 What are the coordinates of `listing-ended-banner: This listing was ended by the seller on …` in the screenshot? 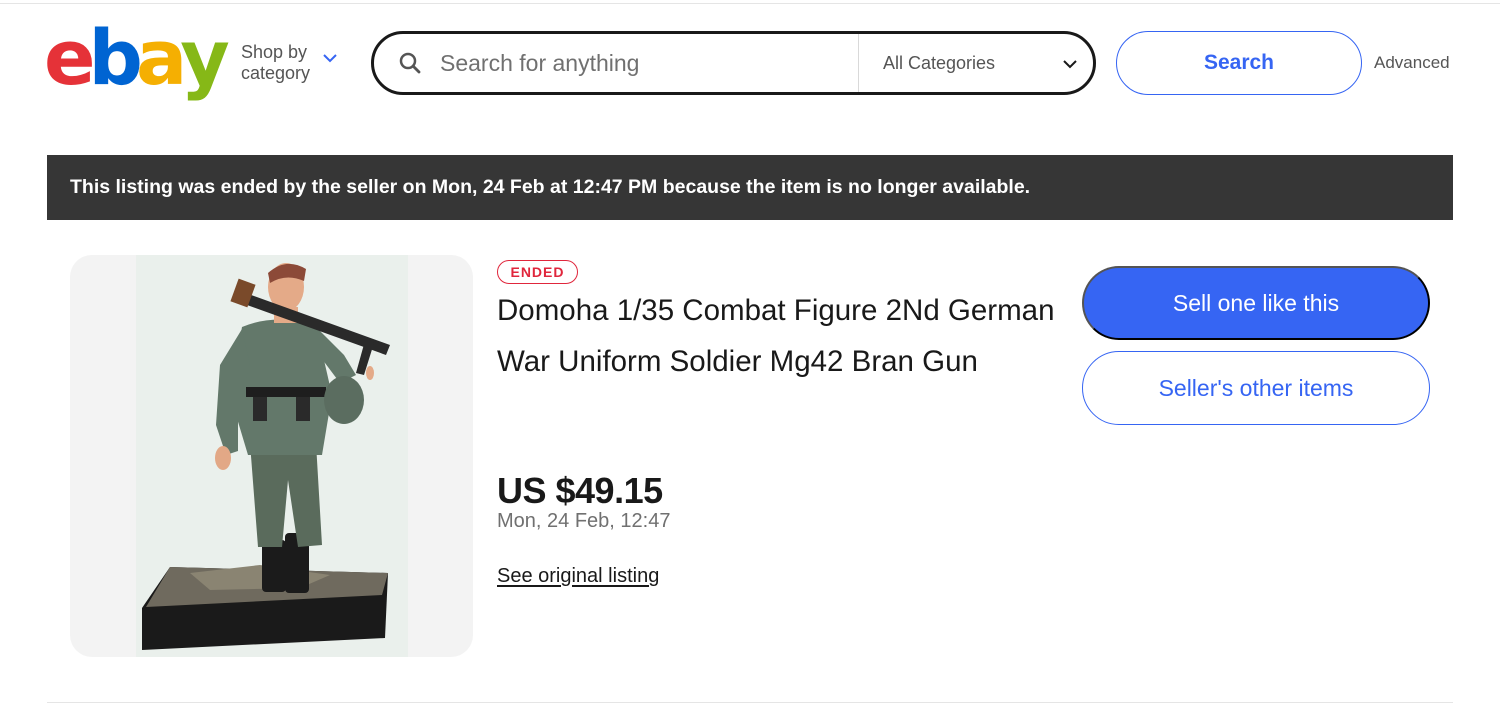 It's located at (750, 187).